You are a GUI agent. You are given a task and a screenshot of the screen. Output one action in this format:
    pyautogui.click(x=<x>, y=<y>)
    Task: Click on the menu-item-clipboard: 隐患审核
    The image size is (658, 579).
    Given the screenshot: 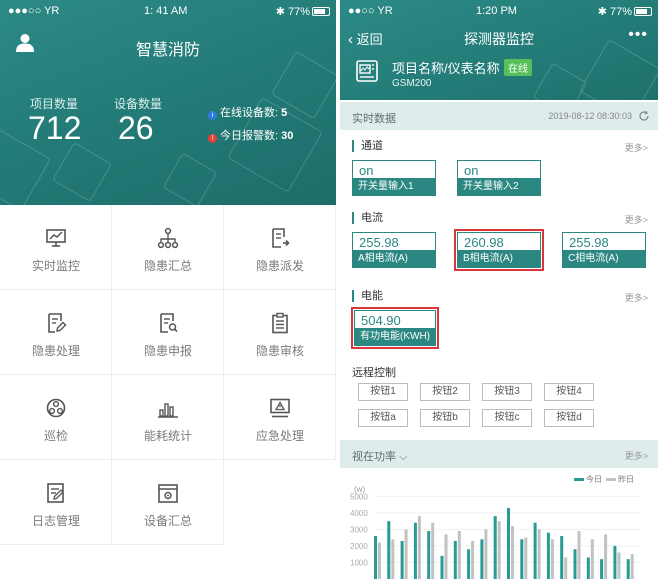 What is the action you would take?
    pyautogui.click(x=280, y=332)
    